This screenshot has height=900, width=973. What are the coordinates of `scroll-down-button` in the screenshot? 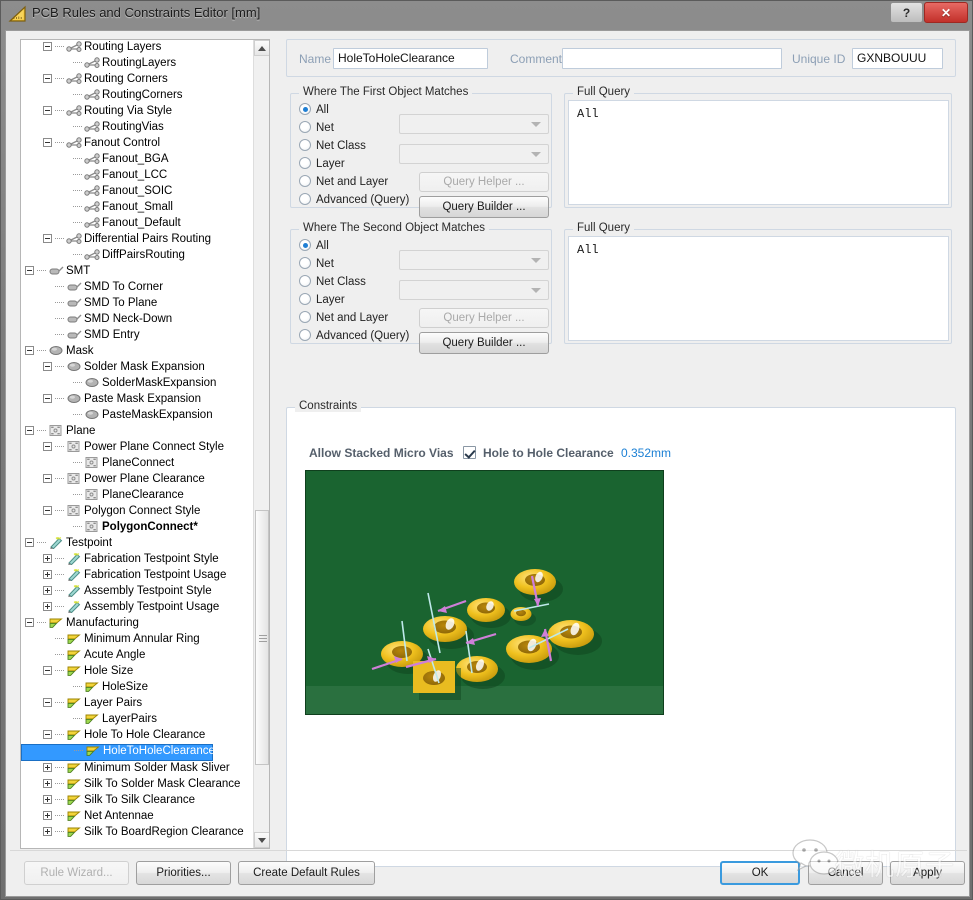 It's located at (261, 840).